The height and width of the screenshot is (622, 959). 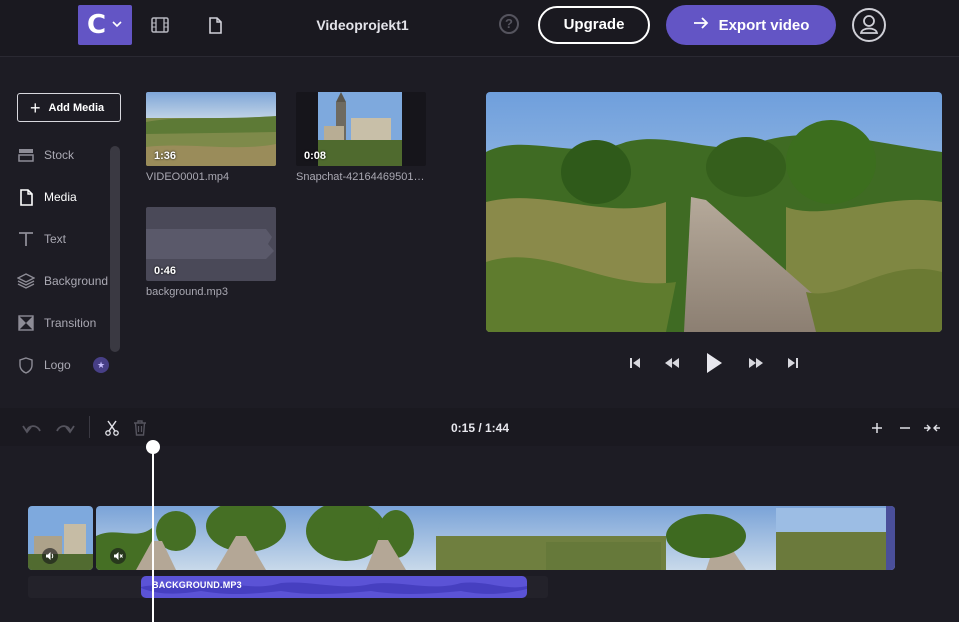 I want to click on app-menu-button: C, so click(x=105, y=25).